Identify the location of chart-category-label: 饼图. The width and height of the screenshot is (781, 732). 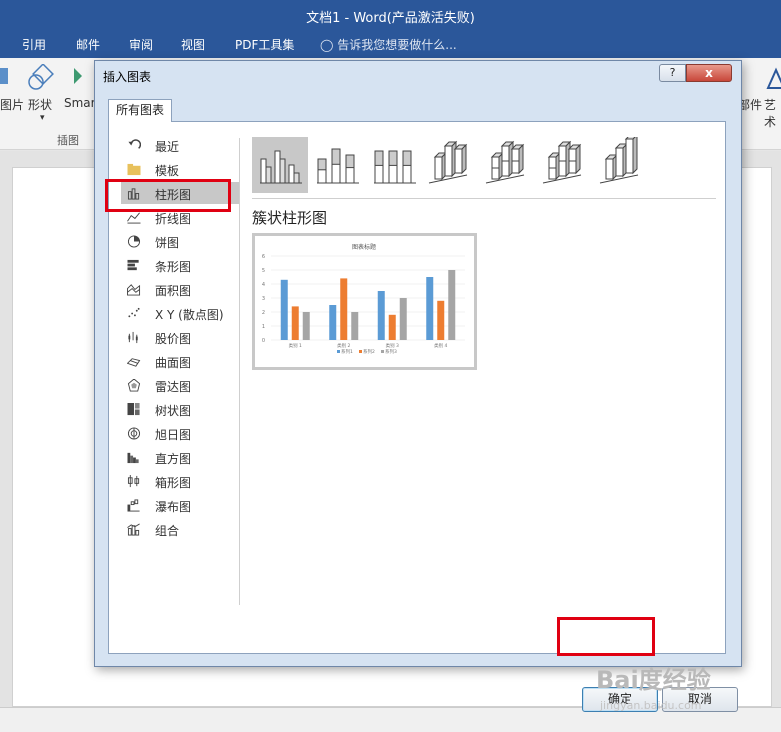
(167, 243).